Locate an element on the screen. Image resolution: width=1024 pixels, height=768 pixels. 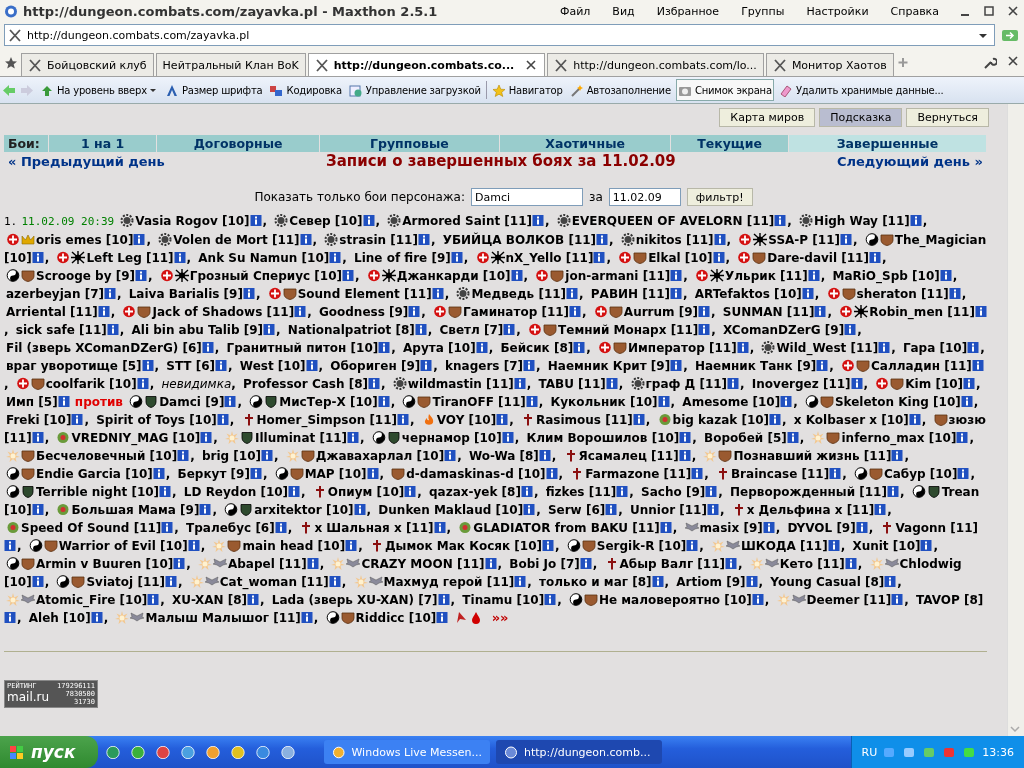
player-name: sick safe is located at coordinates (45, 330).